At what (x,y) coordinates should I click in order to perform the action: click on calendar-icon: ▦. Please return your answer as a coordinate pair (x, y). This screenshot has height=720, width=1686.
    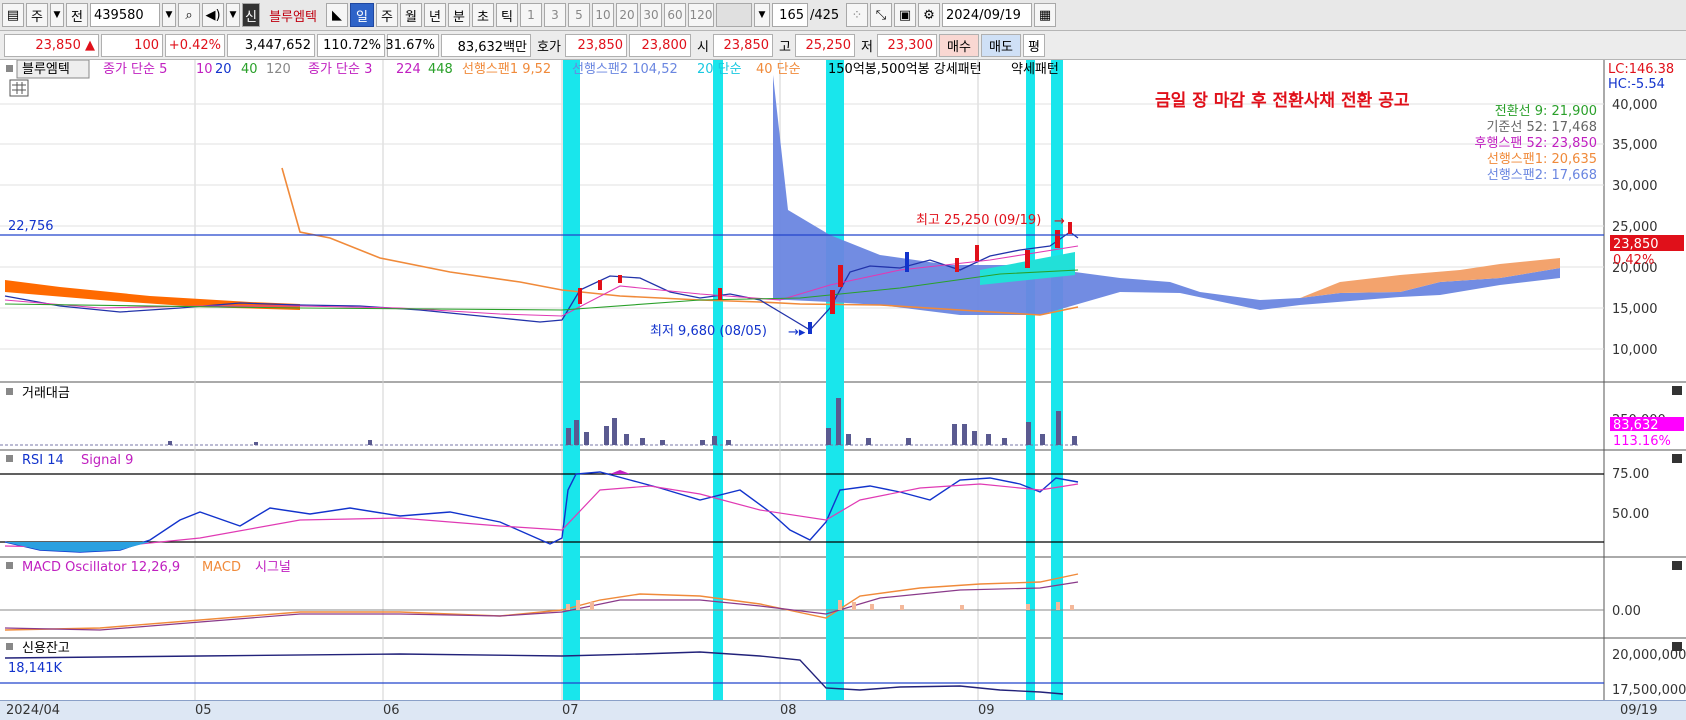
    Looking at the image, I should click on (1045, 15).